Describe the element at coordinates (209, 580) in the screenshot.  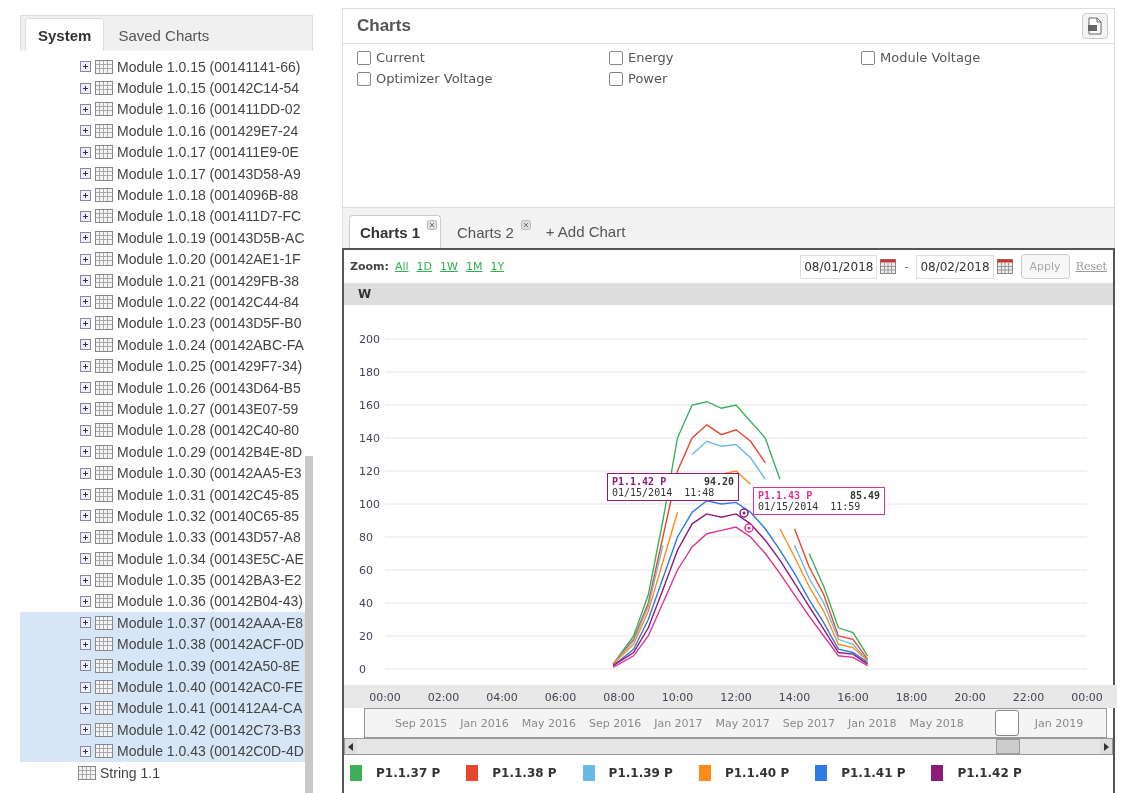
I see `tree-item: Module 1.0.35 (00142BA3-E2` at that location.